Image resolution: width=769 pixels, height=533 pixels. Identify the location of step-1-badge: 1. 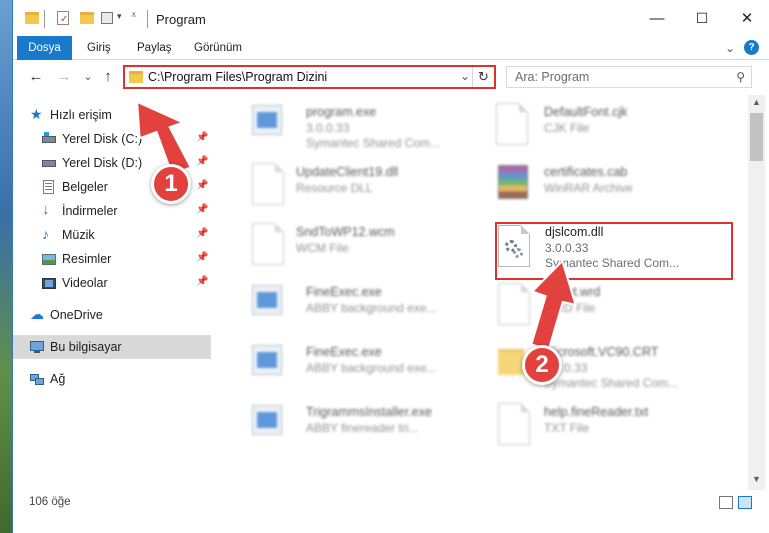
(171, 184).